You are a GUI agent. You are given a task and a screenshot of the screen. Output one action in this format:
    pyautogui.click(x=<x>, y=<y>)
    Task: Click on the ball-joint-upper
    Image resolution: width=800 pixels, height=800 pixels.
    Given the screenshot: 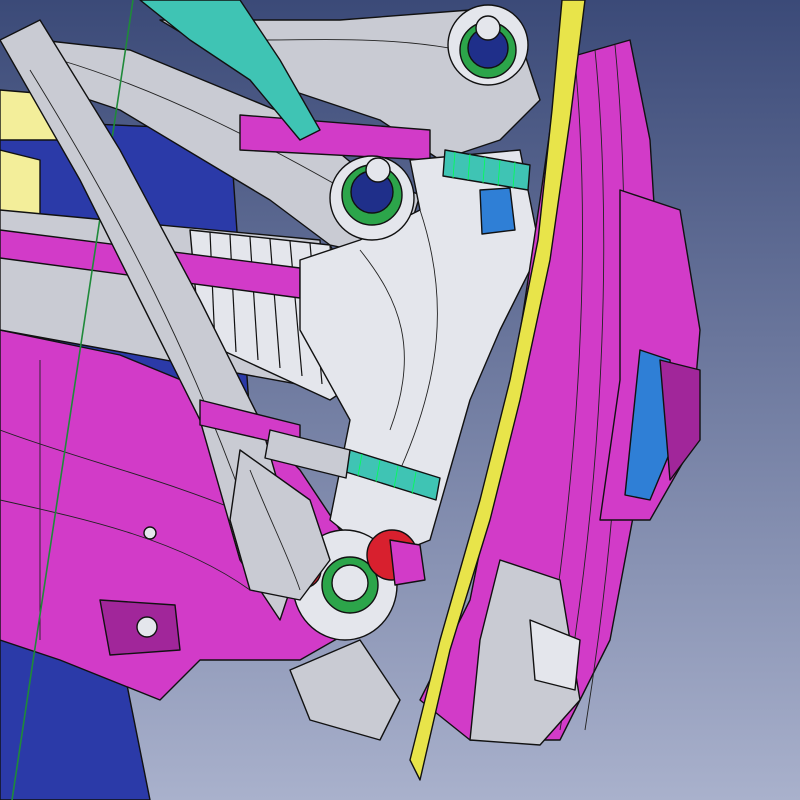 What is the action you would take?
    pyautogui.click(x=488, y=45)
    